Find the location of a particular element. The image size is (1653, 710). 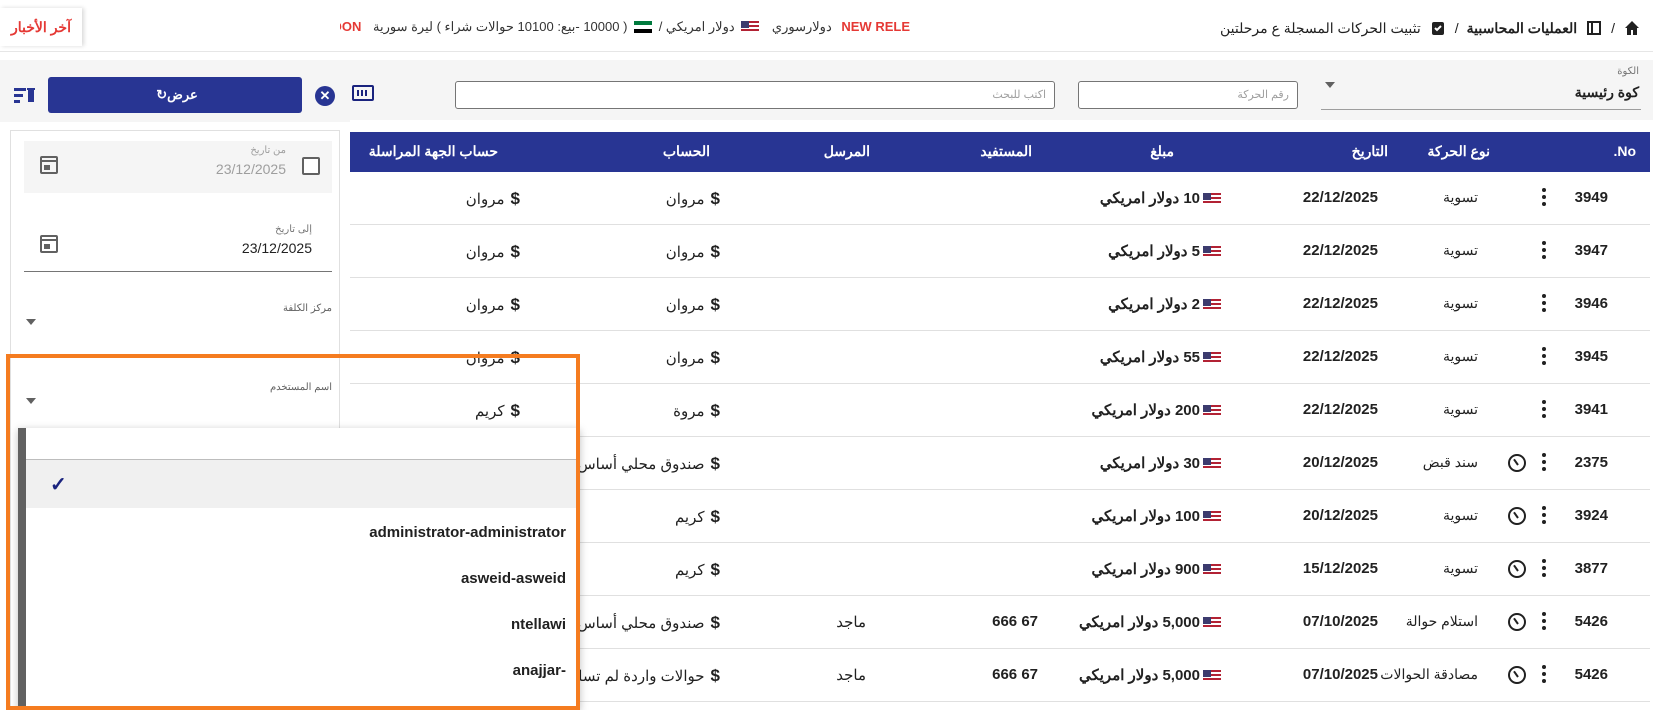

cost-center-select: مركز الكلفة is located at coordinates (178, 323).